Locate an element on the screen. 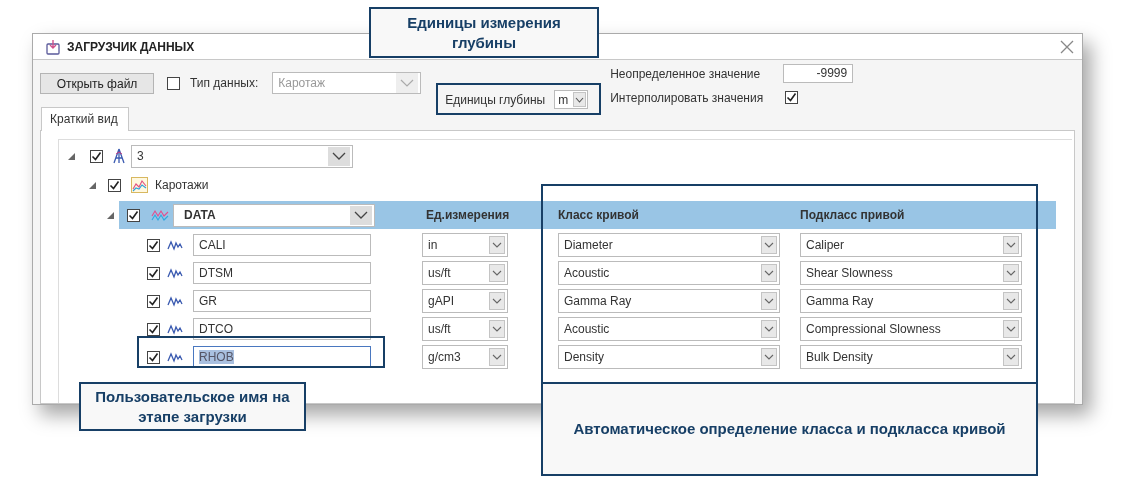 This screenshot has width=1148, height=477. window-title: ЗАГРУЗЧИК ДАННЫХ is located at coordinates (131, 46).